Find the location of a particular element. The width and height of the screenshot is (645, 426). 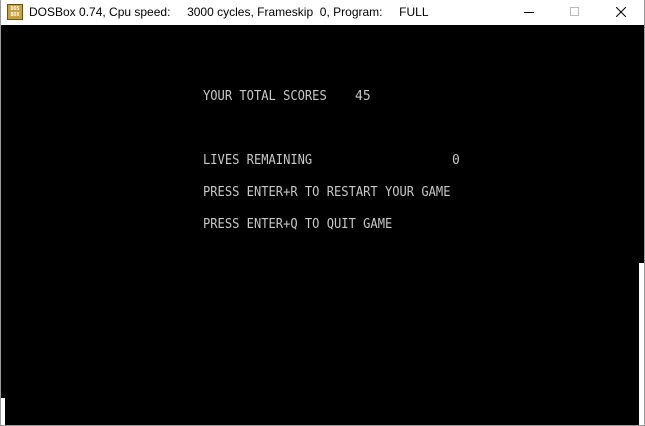

restart-instruction: PRESS ENTER+R TO RESTART YOUR GAME is located at coordinates (327, 192).